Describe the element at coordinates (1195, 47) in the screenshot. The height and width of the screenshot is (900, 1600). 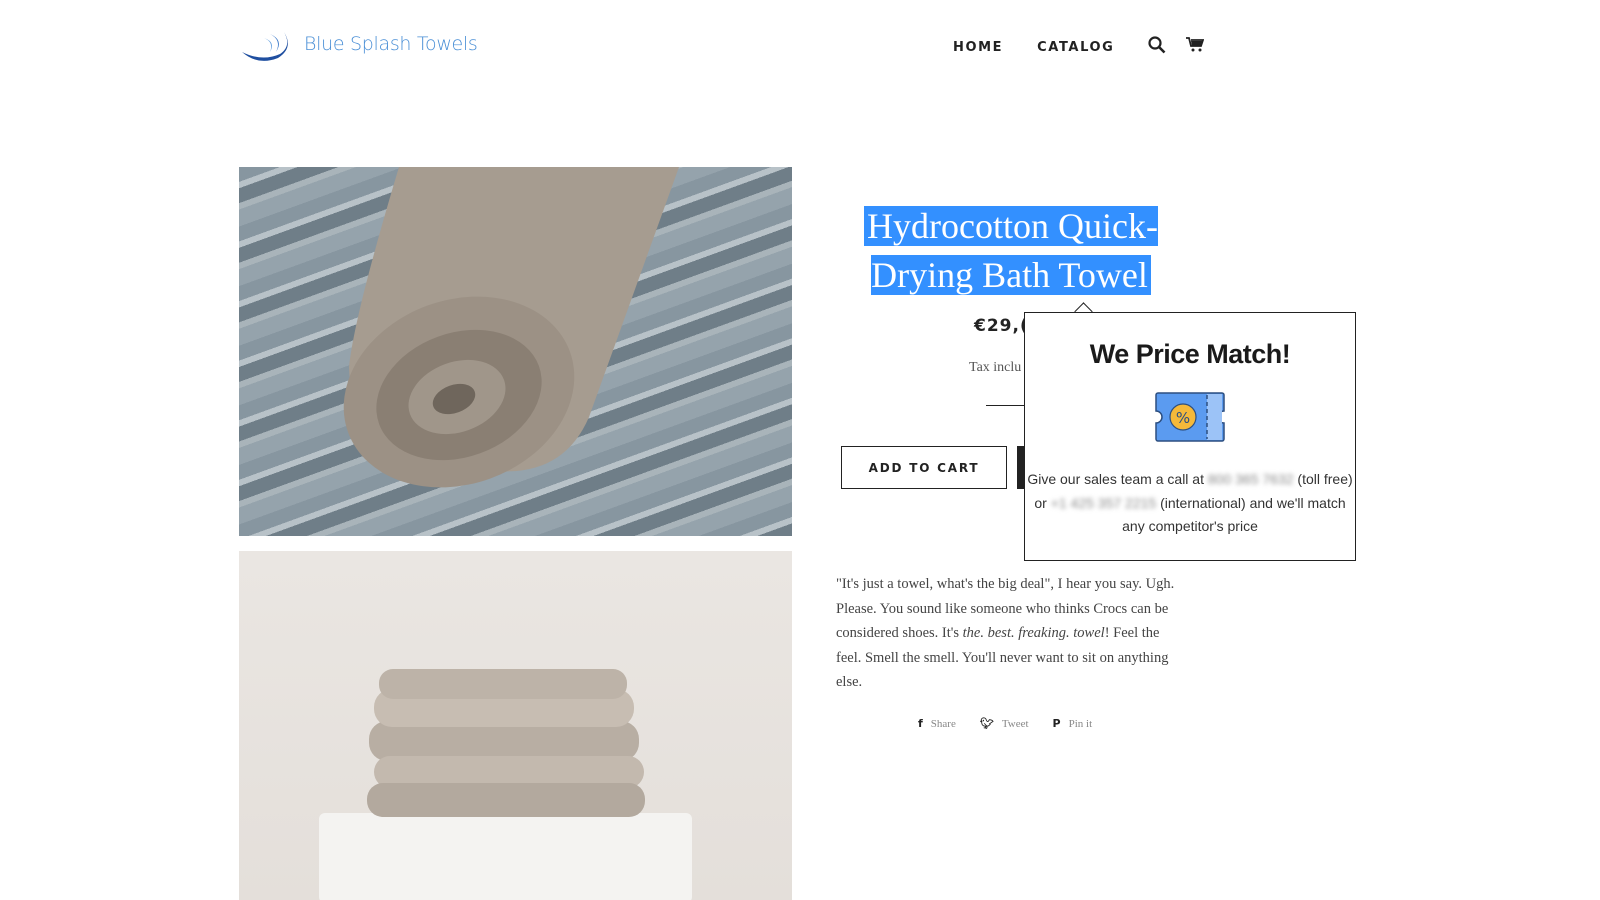
I see `cart-icon` at that location.